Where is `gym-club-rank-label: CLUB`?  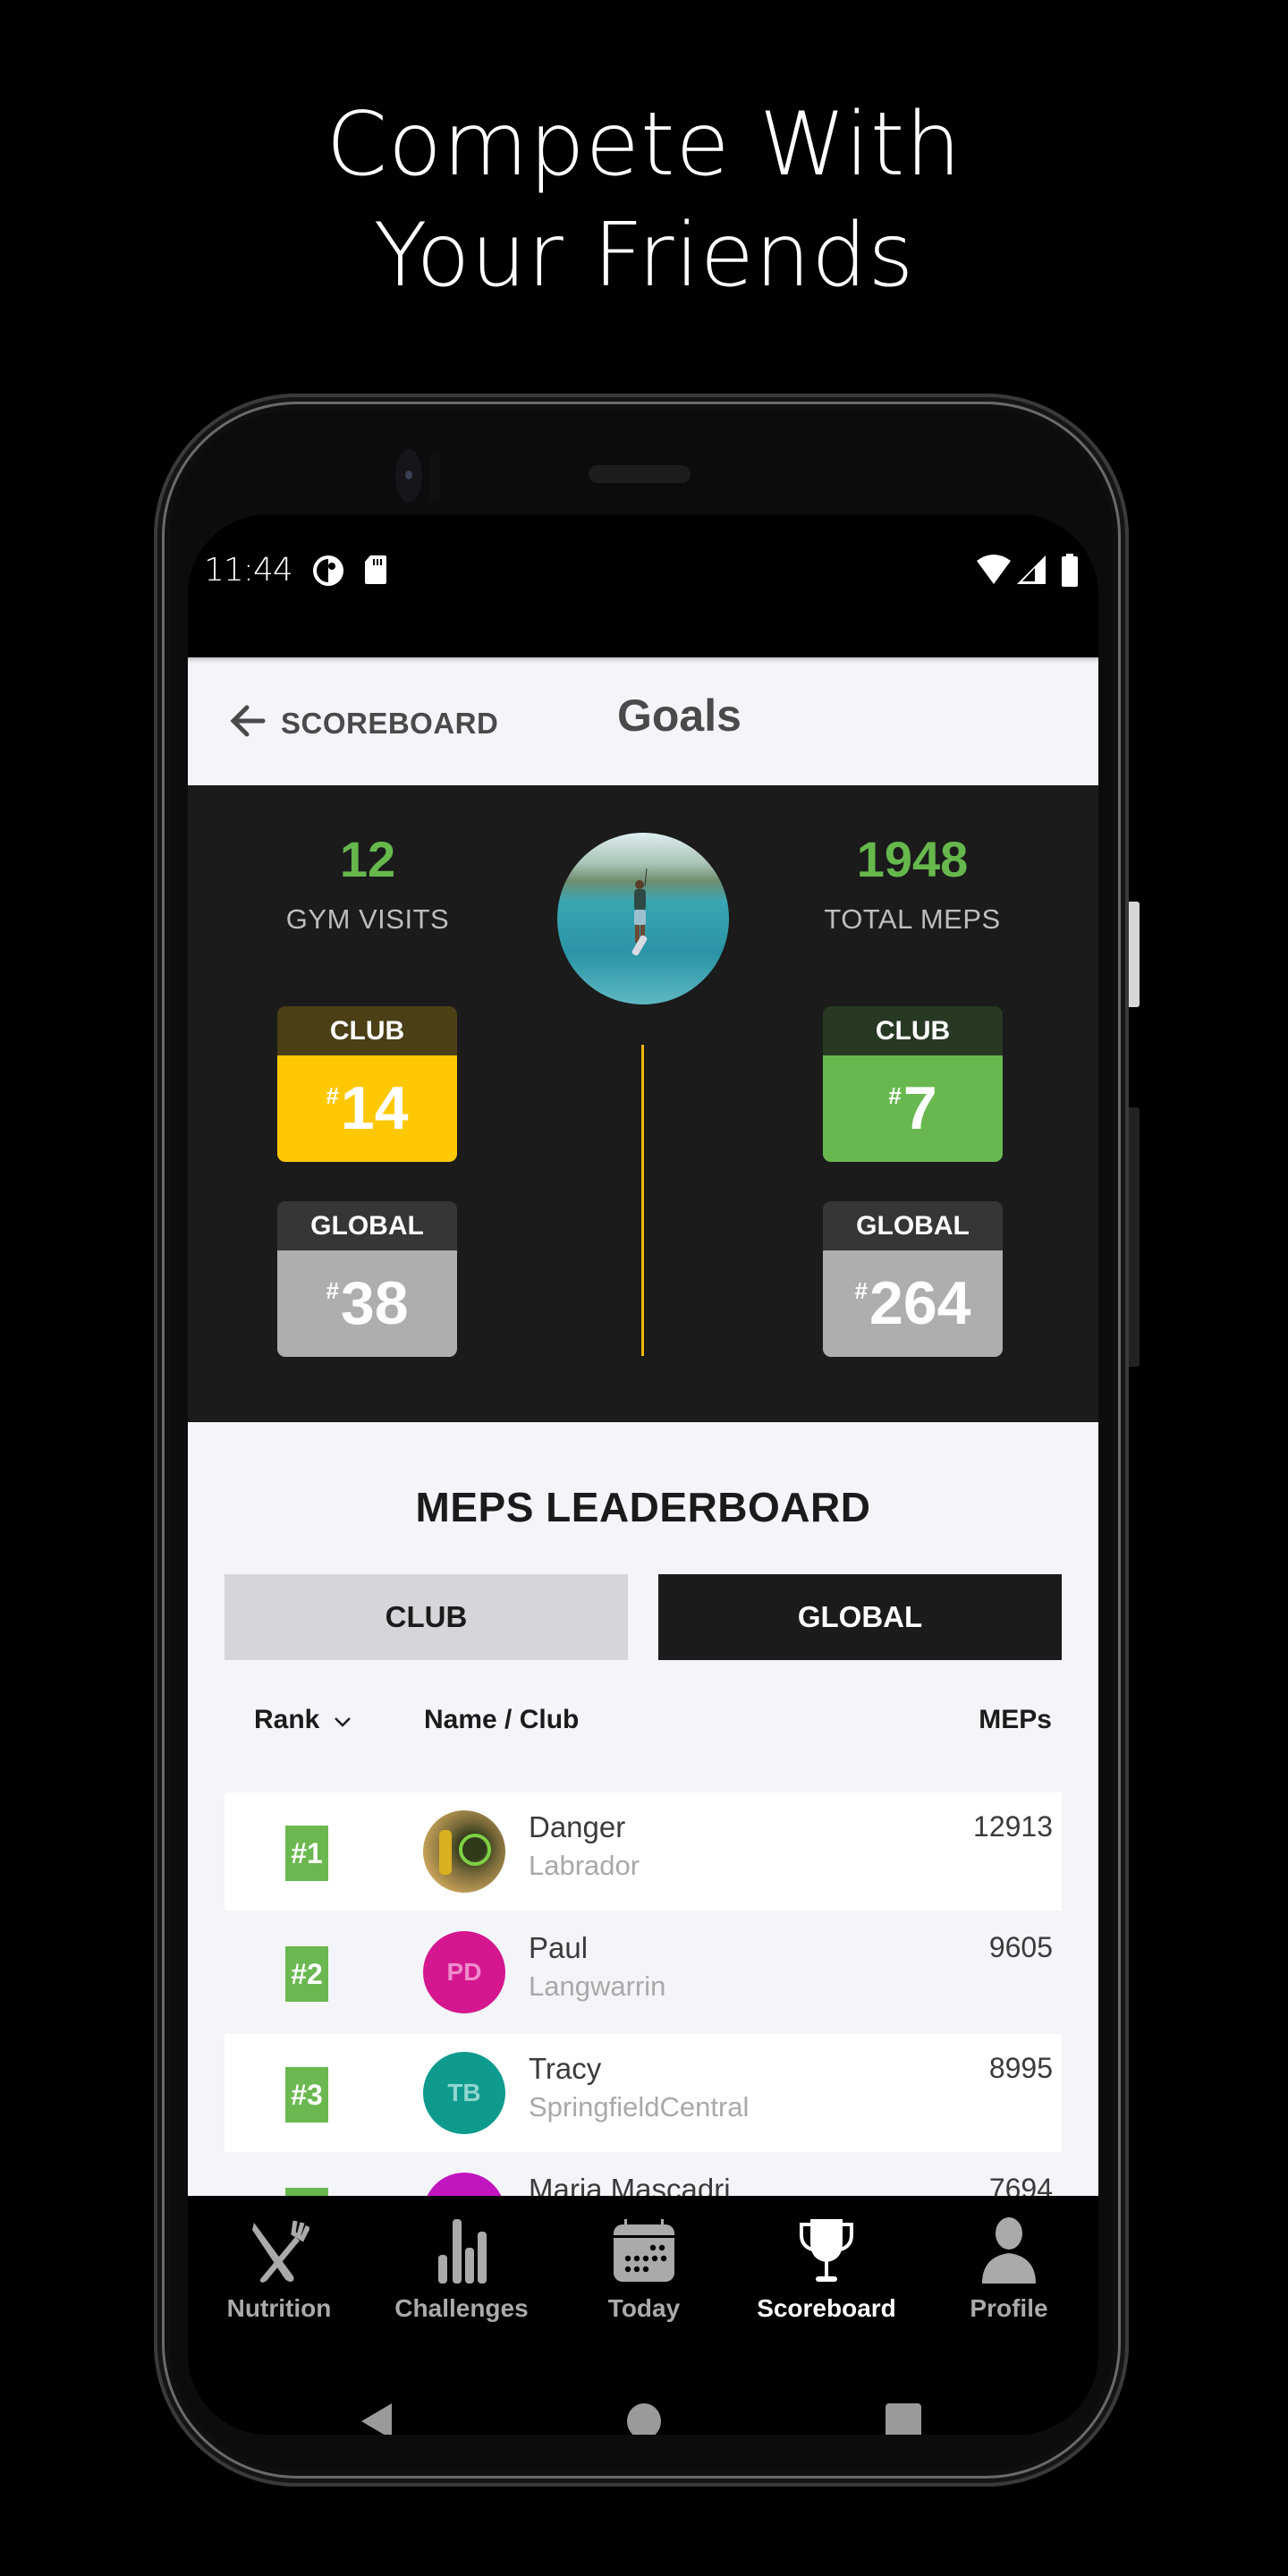
gym-club-rank-label: CLUB is located at coordinates (367, 1030).